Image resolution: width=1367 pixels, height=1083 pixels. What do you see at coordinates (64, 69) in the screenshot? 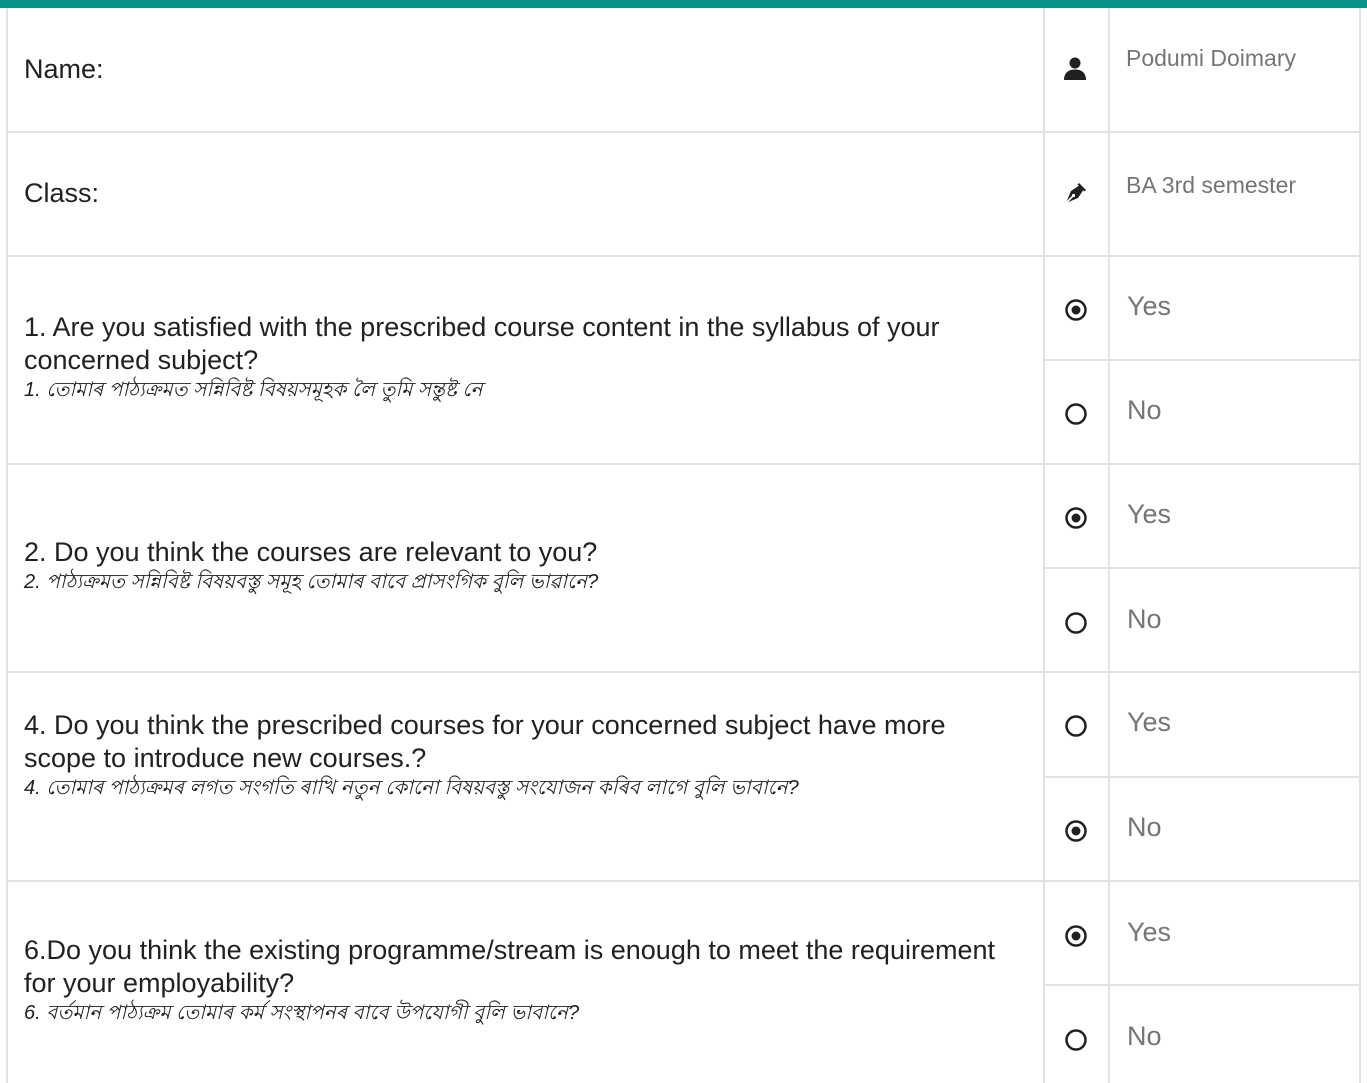
I see `name-label: Name:` at bounding box center [64, 69].